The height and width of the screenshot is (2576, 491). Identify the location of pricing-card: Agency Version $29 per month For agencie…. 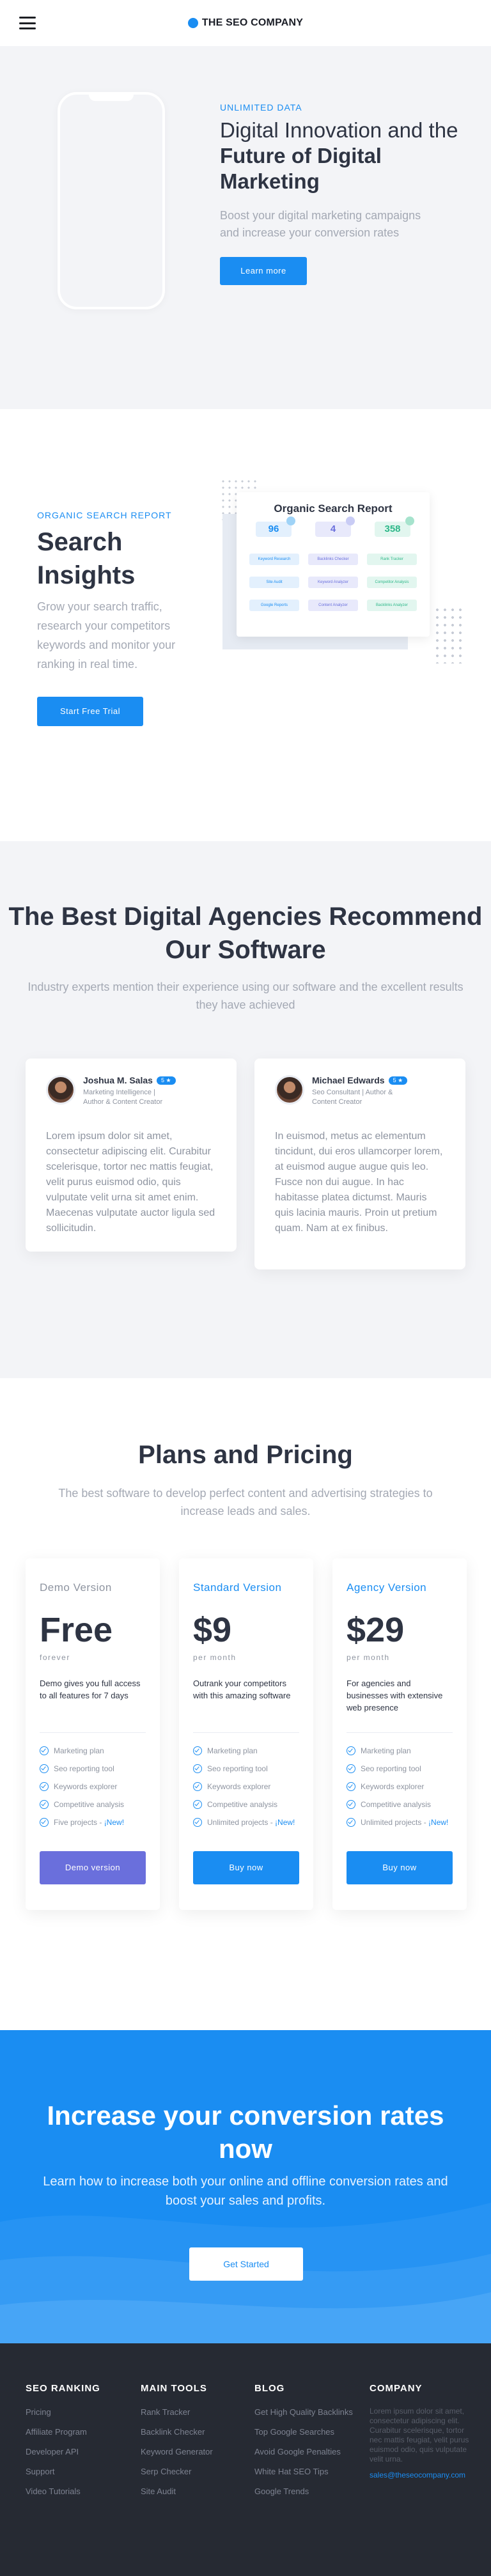
(399, 1734).